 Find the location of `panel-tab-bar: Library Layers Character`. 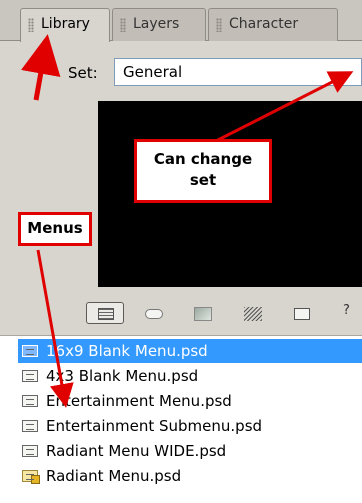

panel-tab-bar: Library Layers Character is located at coordinates (181, 21).